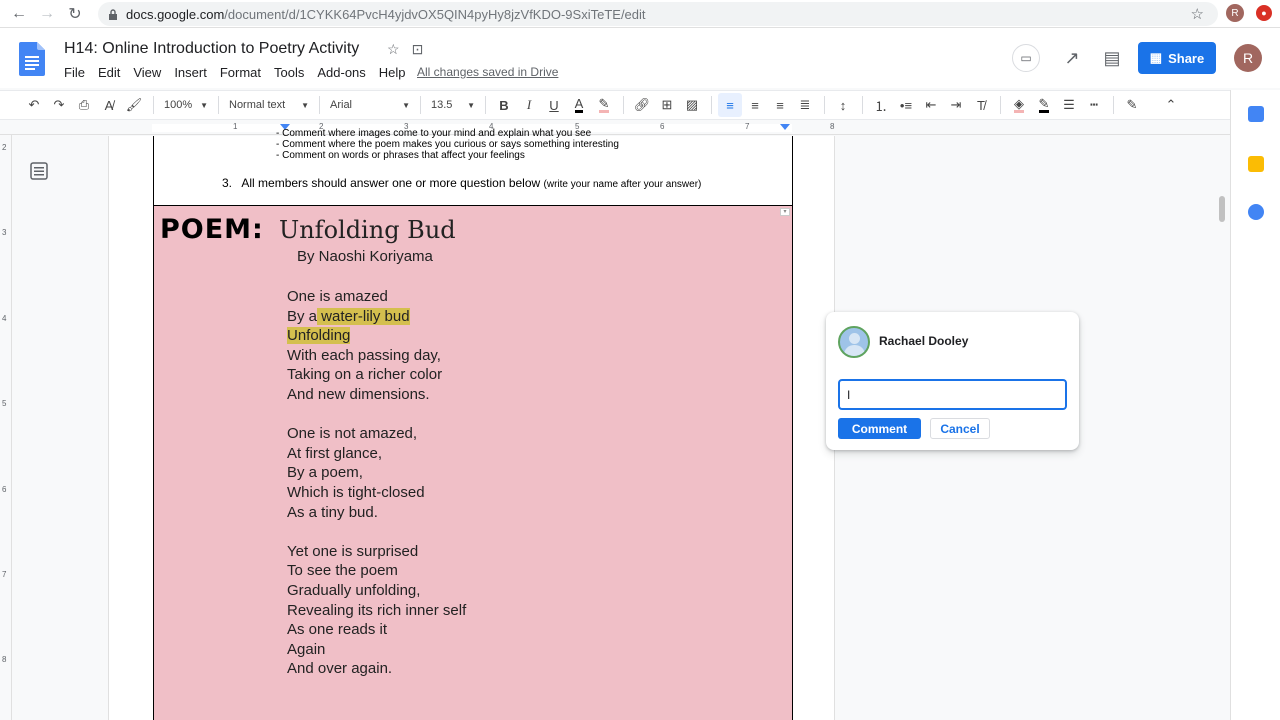 The height and width of the screenshot is (720, 1280). What do you see at coordinates (147, 72) in the screenshot?
I see `menu-view: View` at bounding box center [147, 72].